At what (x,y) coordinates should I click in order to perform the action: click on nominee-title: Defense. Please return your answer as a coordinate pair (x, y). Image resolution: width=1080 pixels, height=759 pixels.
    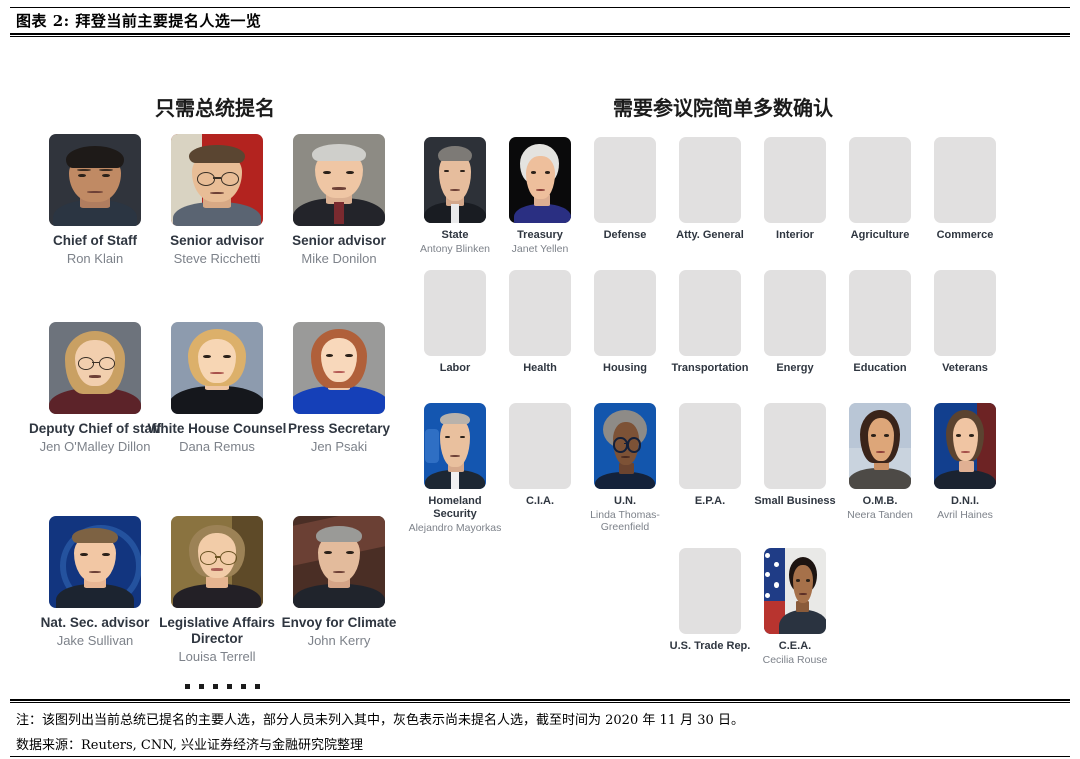
    Looking at the image, I should click on (625, 235).